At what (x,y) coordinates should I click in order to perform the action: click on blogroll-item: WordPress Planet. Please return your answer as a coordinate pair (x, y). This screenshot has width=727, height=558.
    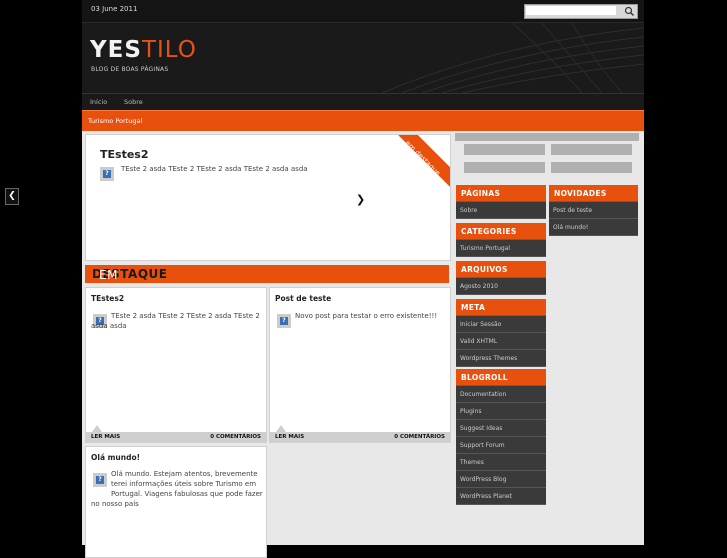
    Looking at the image, I should click on (501, 496).